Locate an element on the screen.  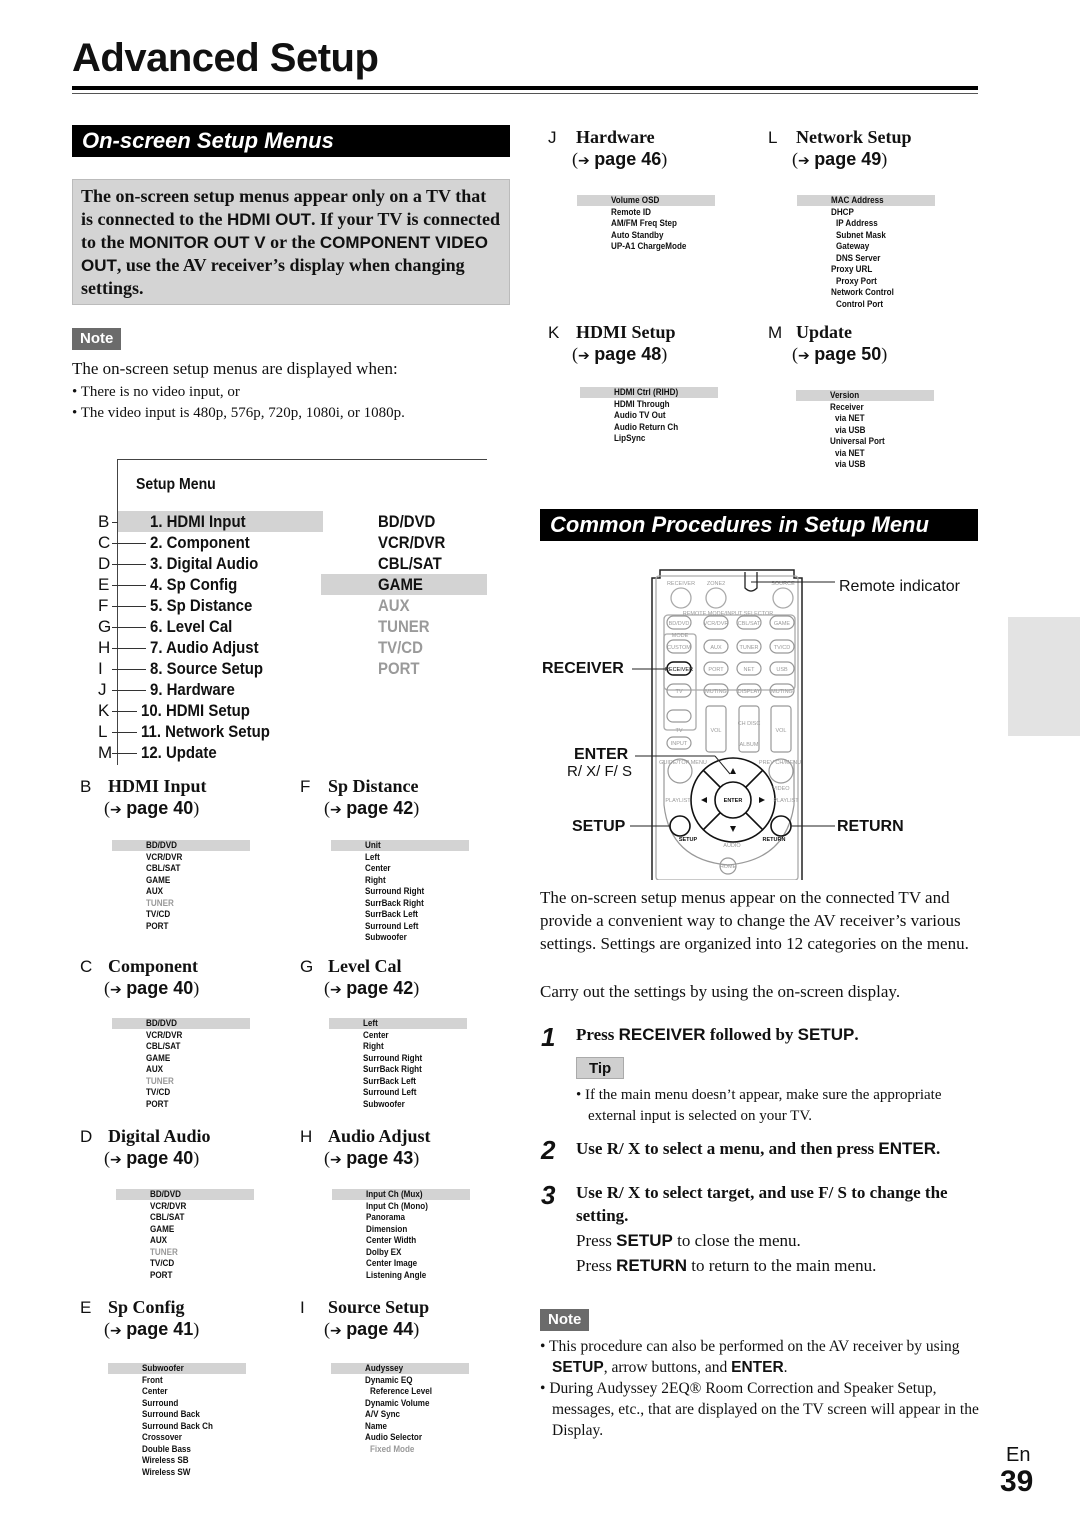
input-item: CBL/SAT is located at coordinates (414, 563).